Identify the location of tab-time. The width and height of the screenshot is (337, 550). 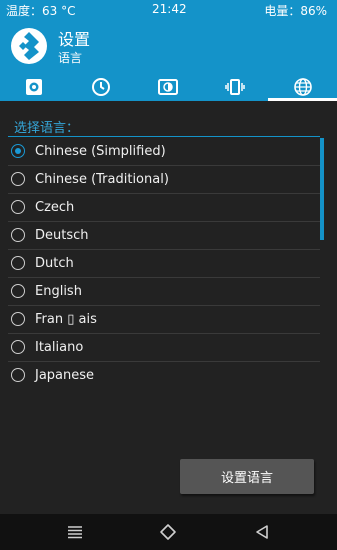
(100, 86).